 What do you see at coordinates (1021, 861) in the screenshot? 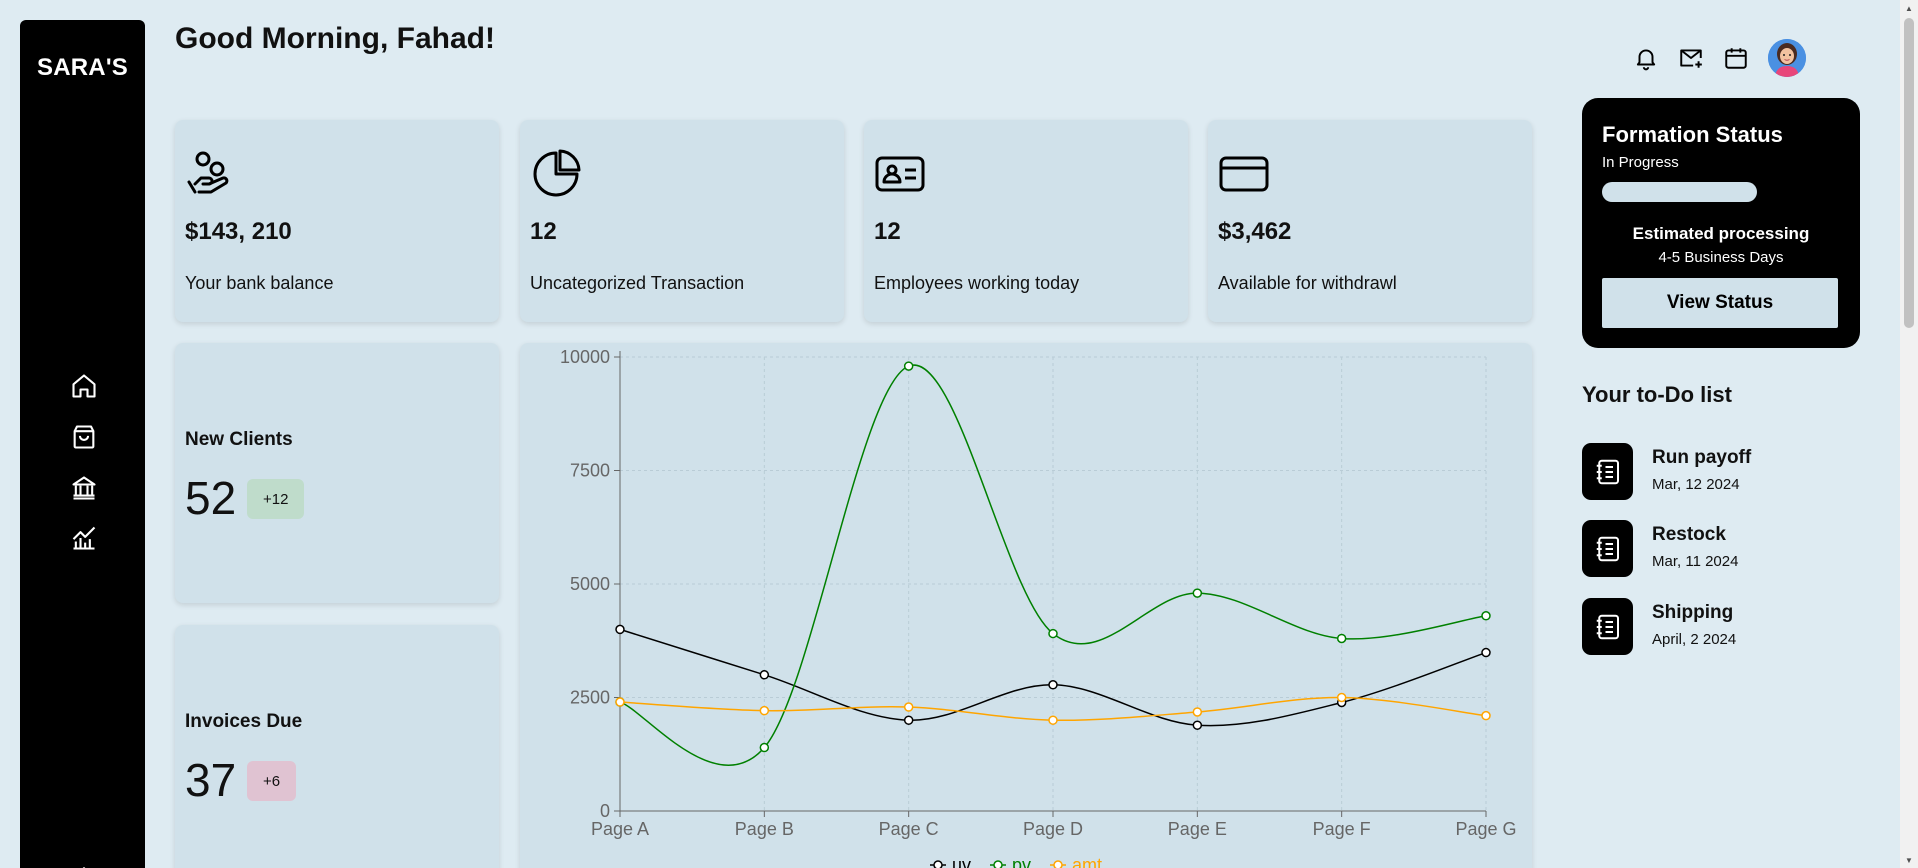
I see `legend-label: pv` at bounding box center [1021, 861].